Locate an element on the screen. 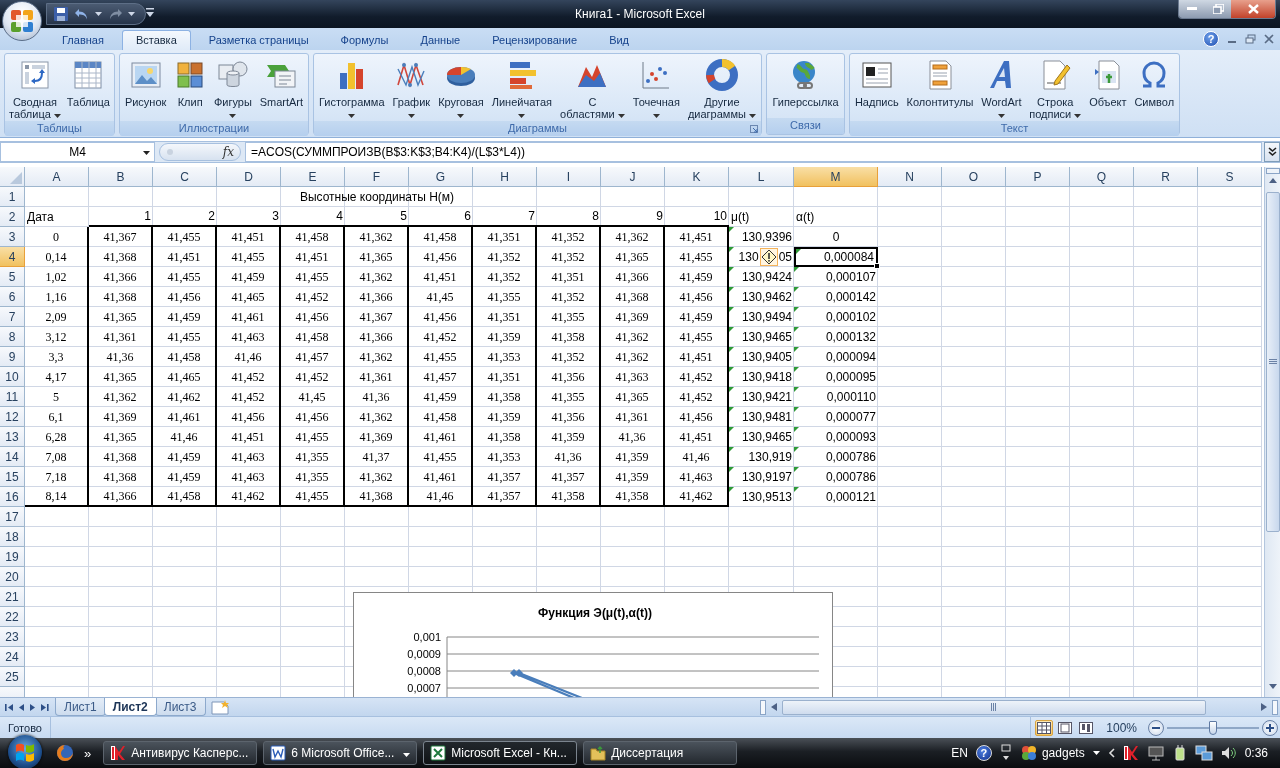 The height and width of the screenshot is (768, 1280). row-header: 24 is located at coordinates (12, 657).